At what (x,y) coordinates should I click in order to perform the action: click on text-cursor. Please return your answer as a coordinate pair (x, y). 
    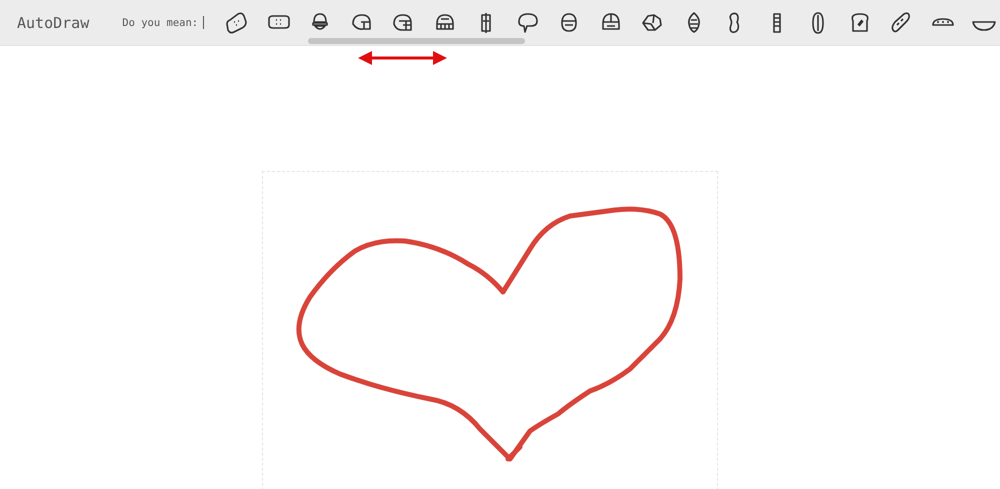
    Looking at the image, I should click on (203, 22).